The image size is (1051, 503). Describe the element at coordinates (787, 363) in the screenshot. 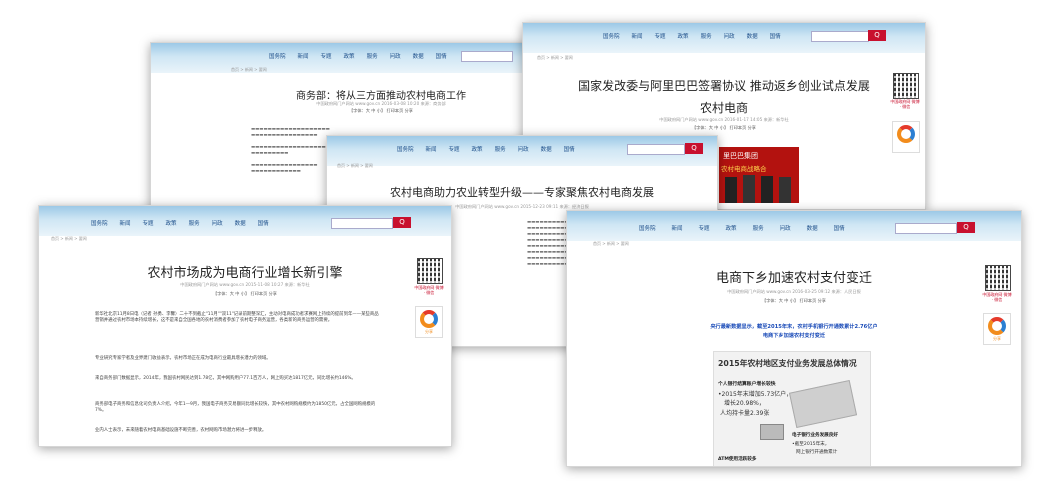

I see `infographic-title: 2015年农村地区支付业务发展总体情况` at that location.